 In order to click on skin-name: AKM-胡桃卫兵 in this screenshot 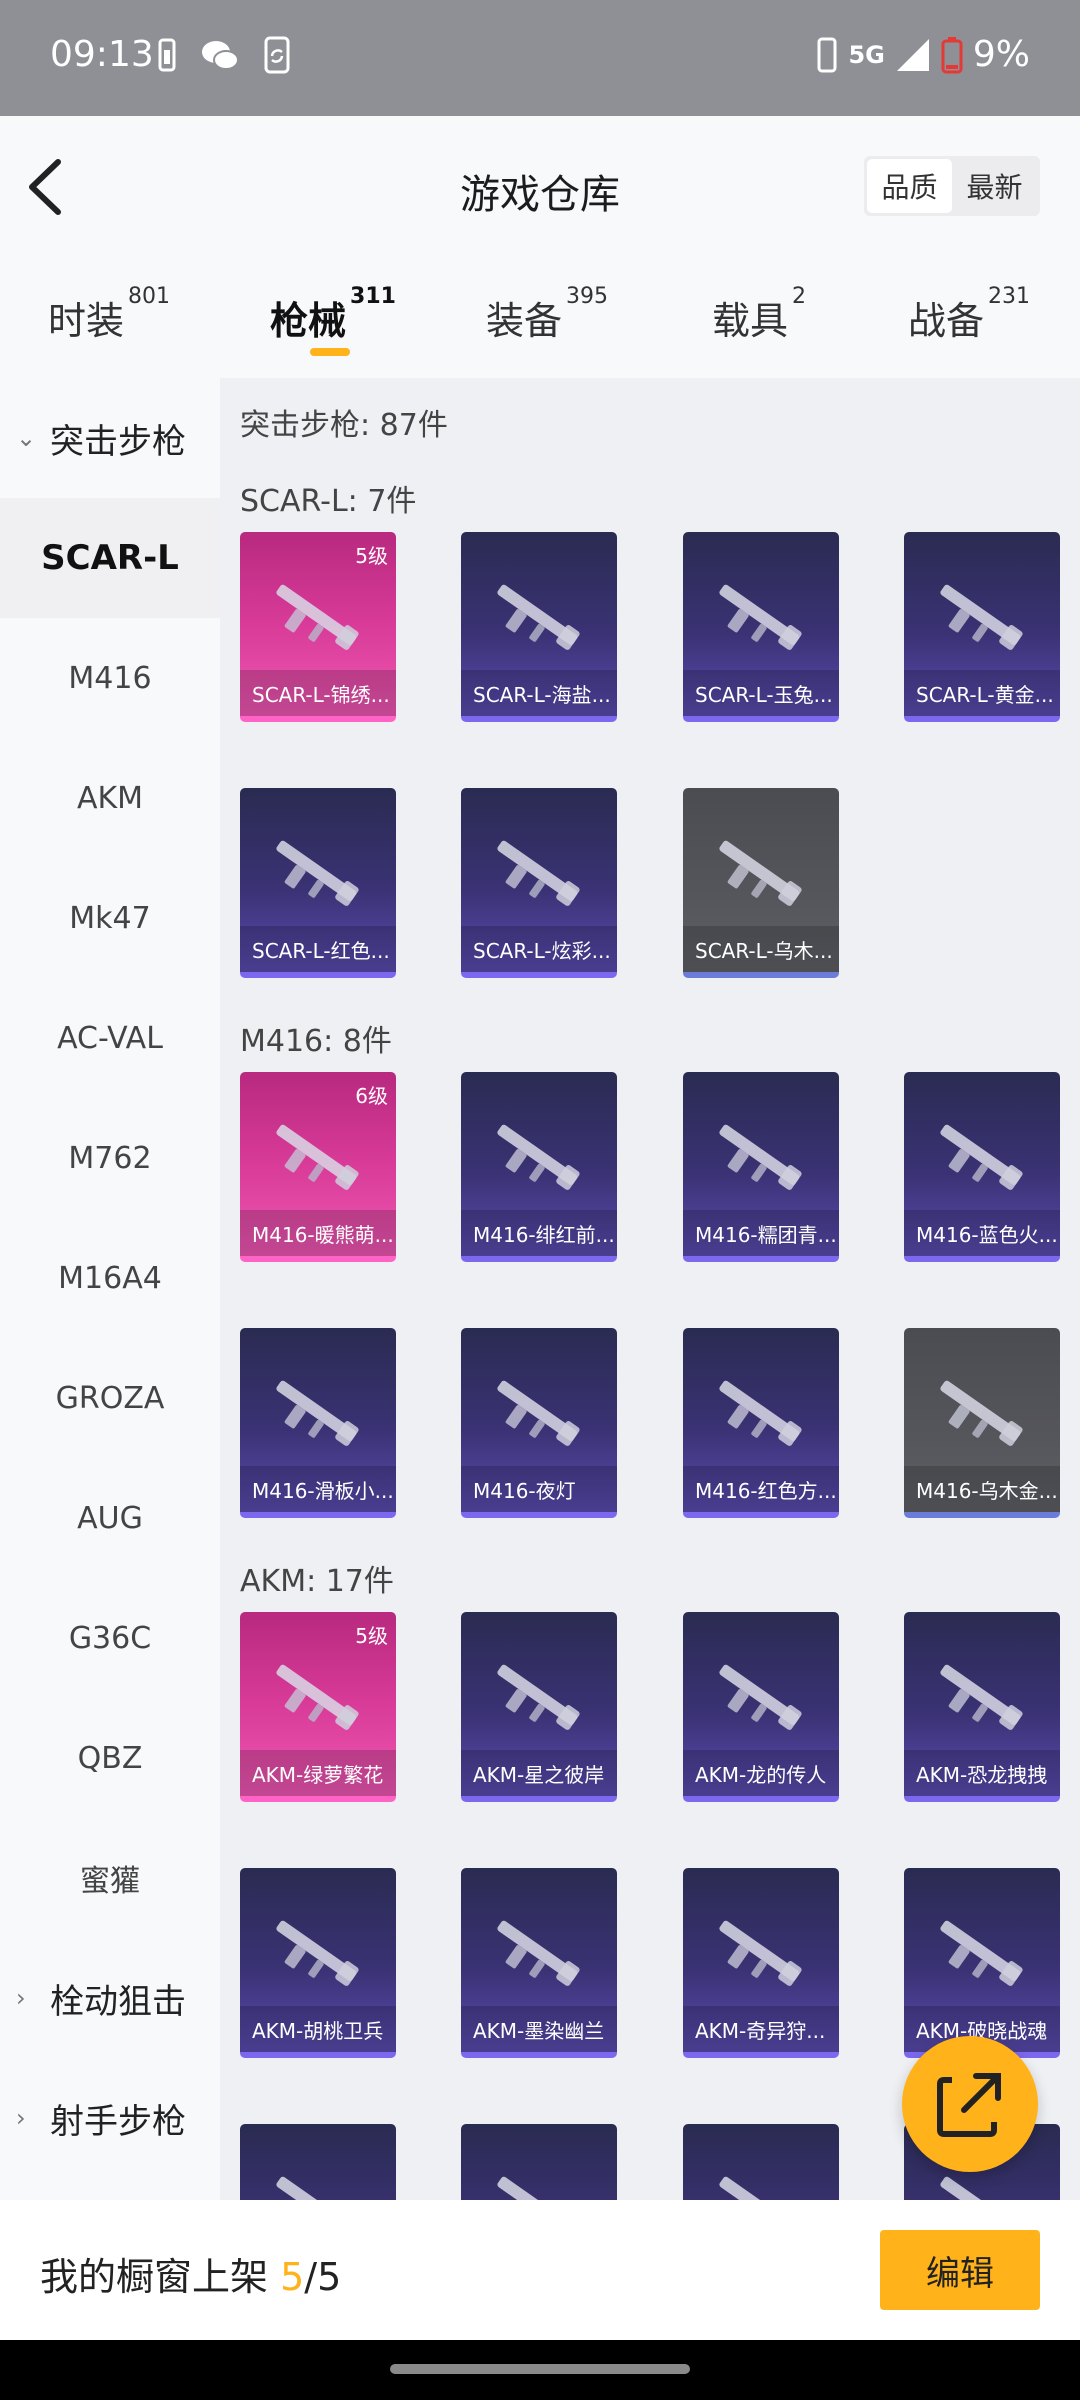, I will do `click(318, 2029)`.